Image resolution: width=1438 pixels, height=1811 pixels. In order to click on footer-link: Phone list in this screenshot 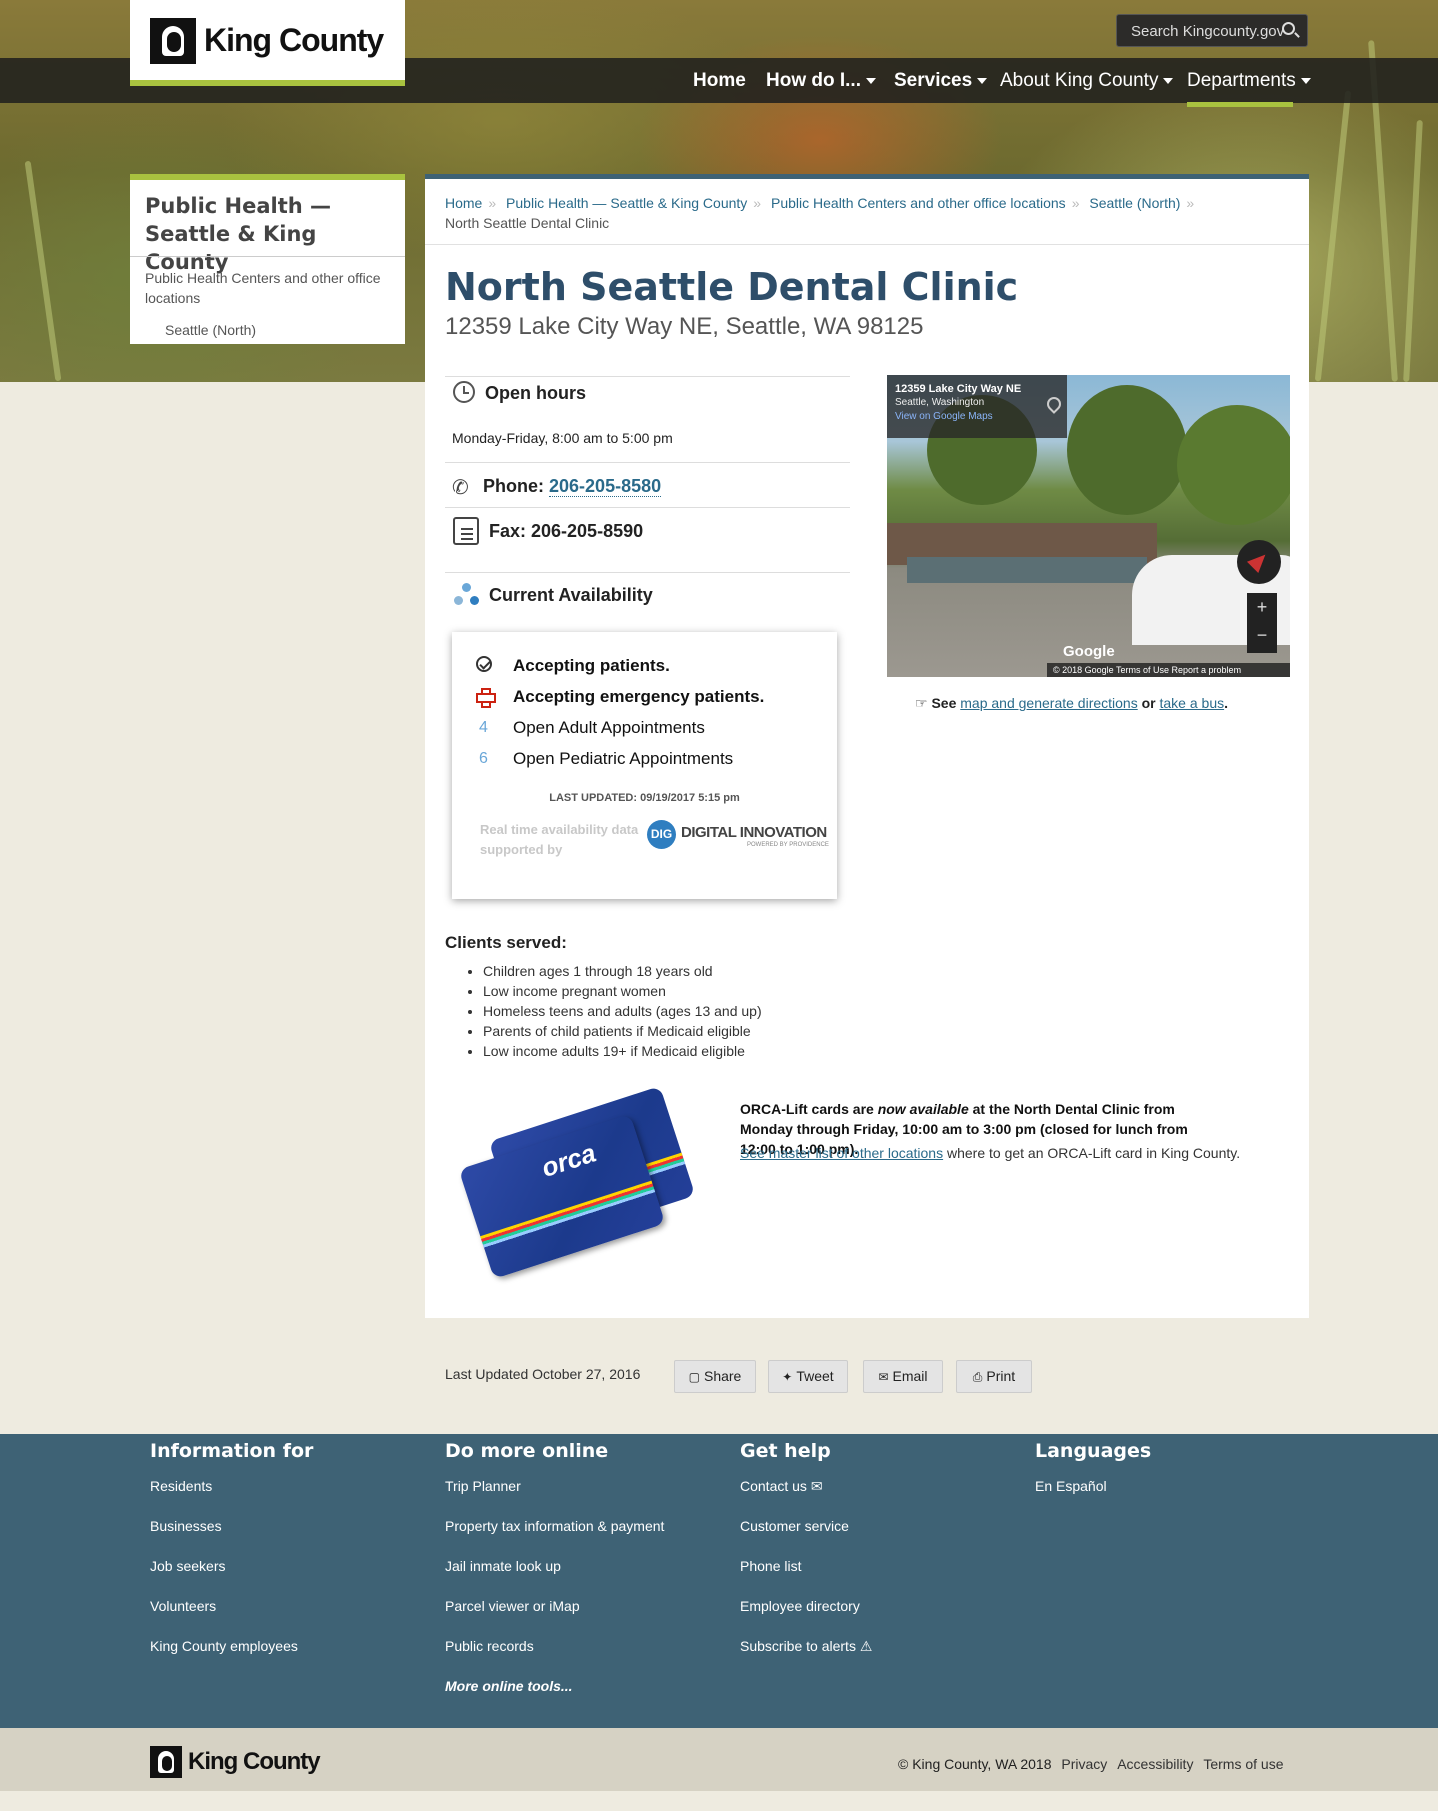, I will do `click(806, 1578)`.